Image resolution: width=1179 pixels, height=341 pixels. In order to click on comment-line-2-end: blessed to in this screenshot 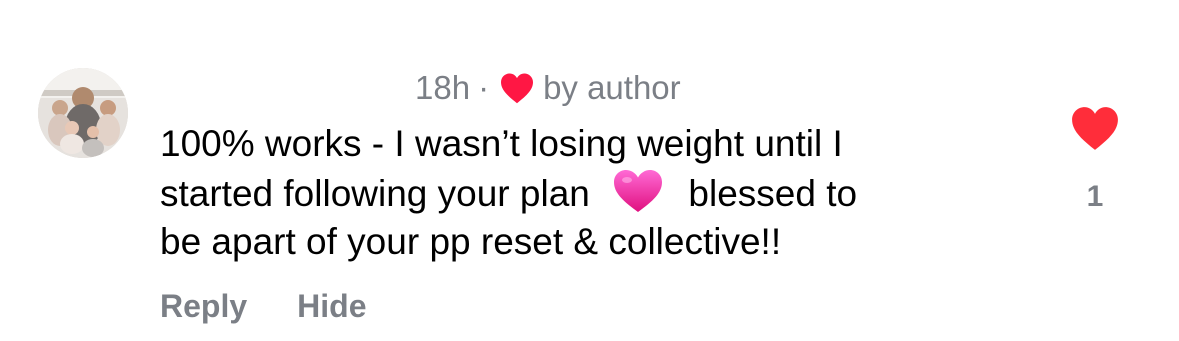, I will do `click(773, 193)`.